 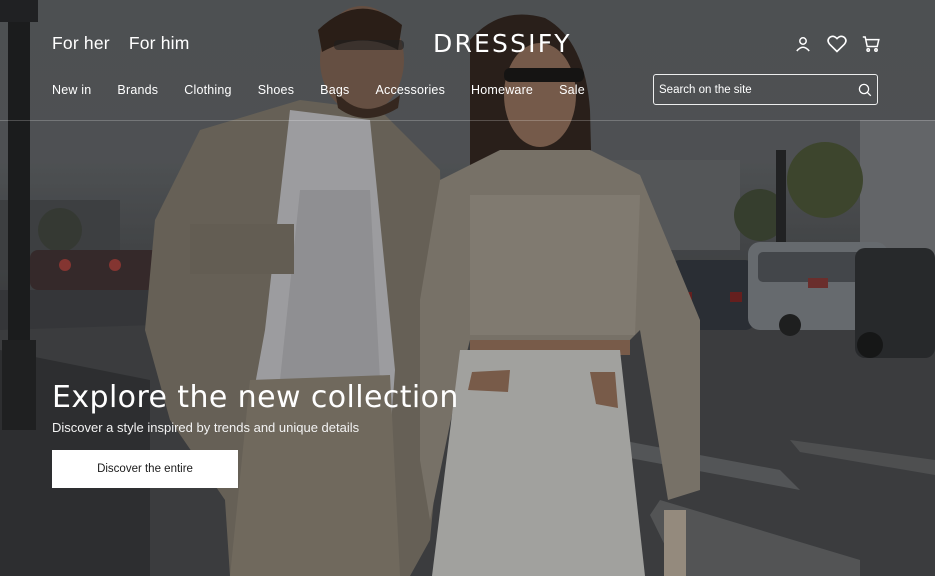 I want to click on nav-item-brands: Brands, so click(x=137, y=90).